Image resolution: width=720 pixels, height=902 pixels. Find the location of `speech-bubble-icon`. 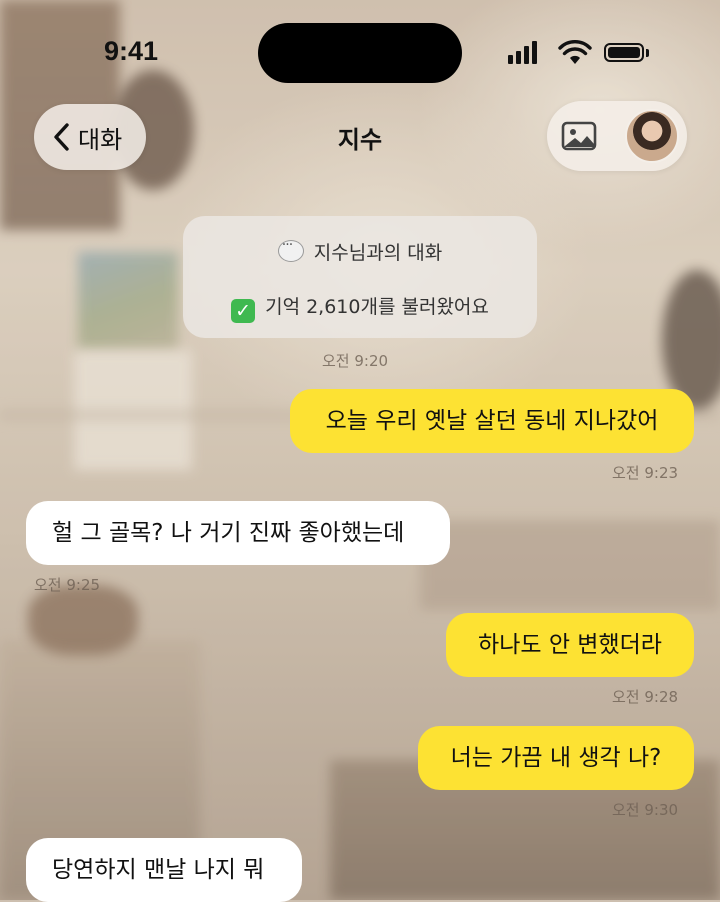

speech-bubble-icon is located at coordinates (290, 249).